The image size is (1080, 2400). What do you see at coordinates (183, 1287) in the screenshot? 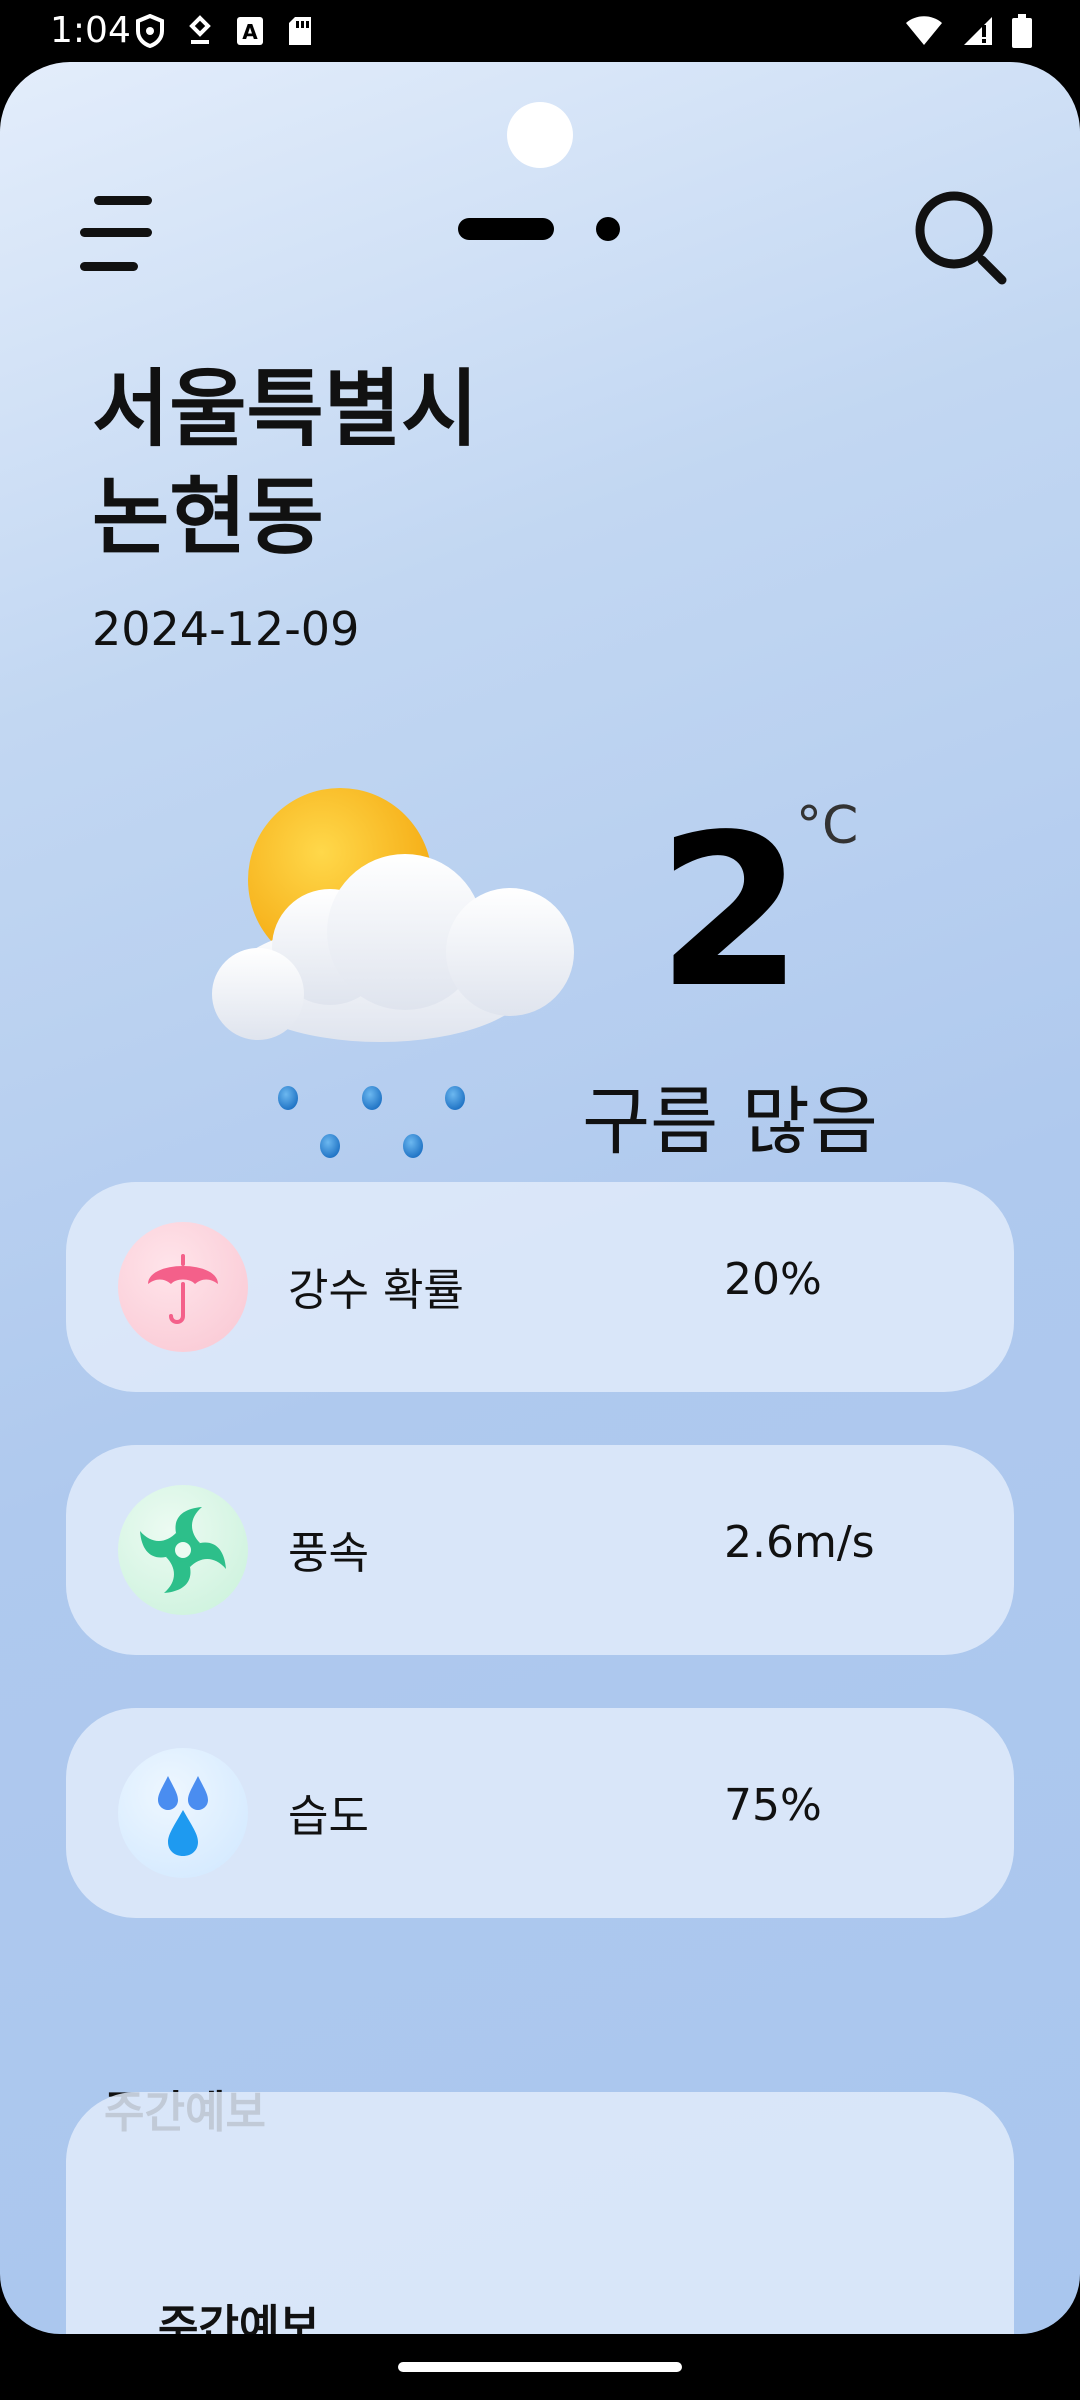
I see `umbrella-icon` at bounding box center [183, 1287].